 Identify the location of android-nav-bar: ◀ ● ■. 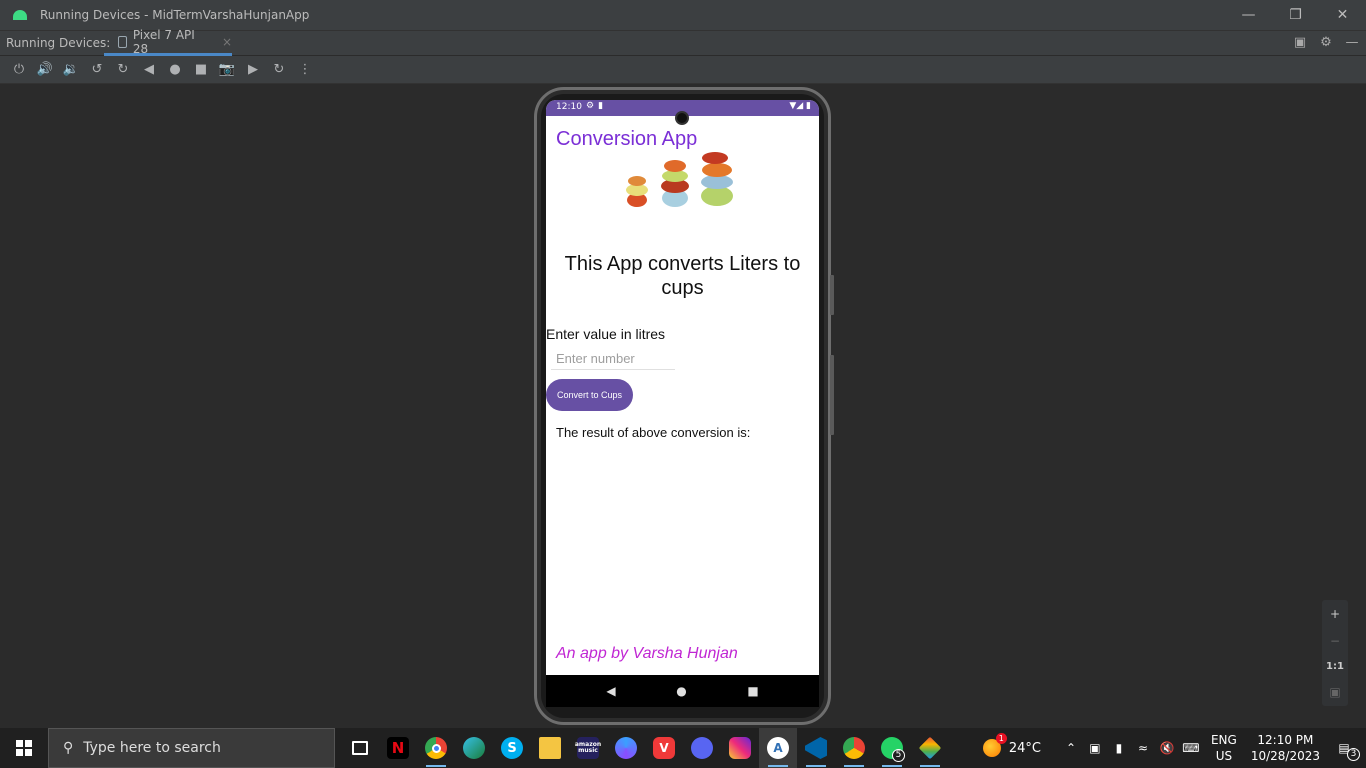
(682, 691).